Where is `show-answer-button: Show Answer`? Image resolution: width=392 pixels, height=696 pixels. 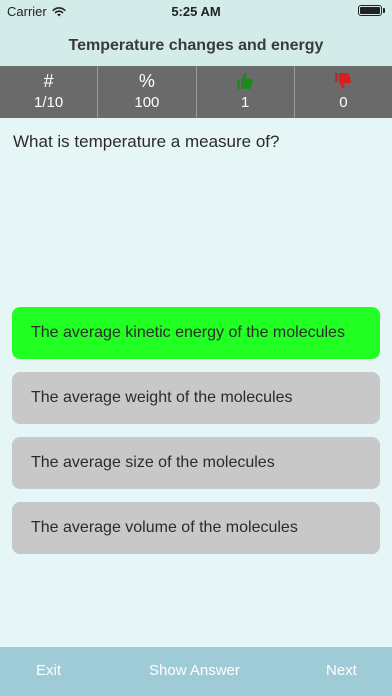 show-answer-button: Show Answer is located at coordinates (194, 670).